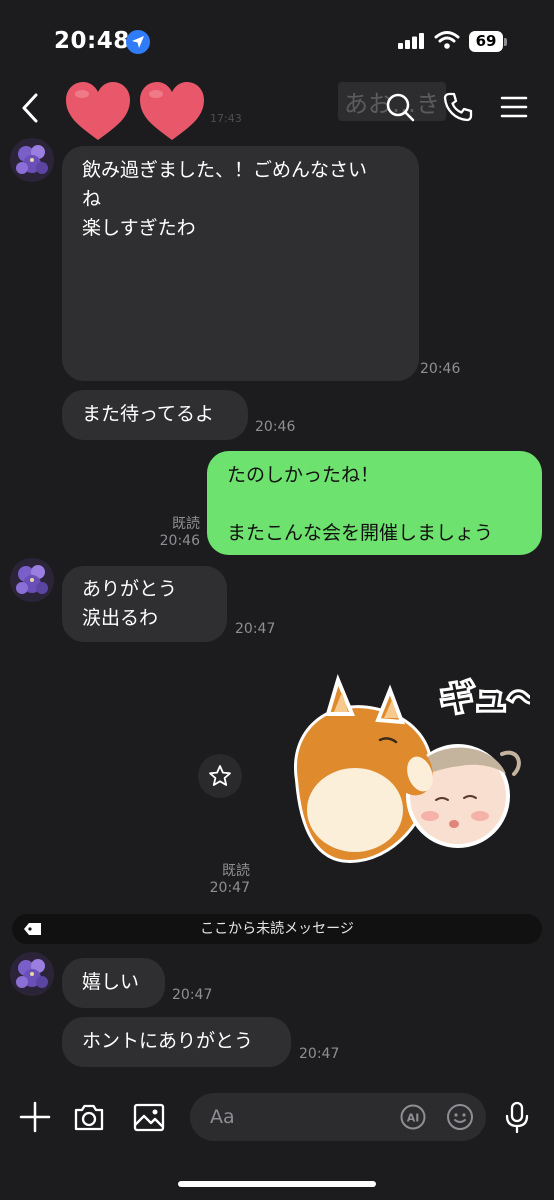 The height and width of the screenshot is (1200, 554). I want to click on image-icon, so click(149, 1117).